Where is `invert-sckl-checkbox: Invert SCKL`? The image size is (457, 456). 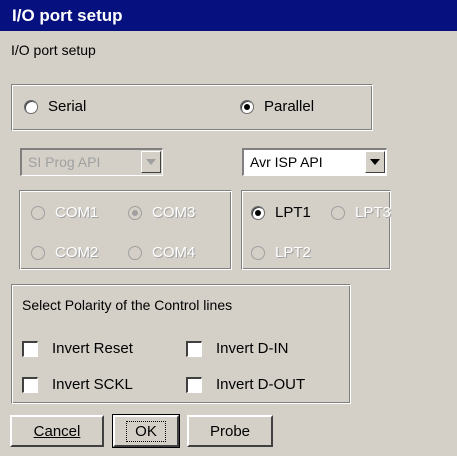 invert-sckl-checkbox: Invert SCKL is located at coordinates (77, 384).